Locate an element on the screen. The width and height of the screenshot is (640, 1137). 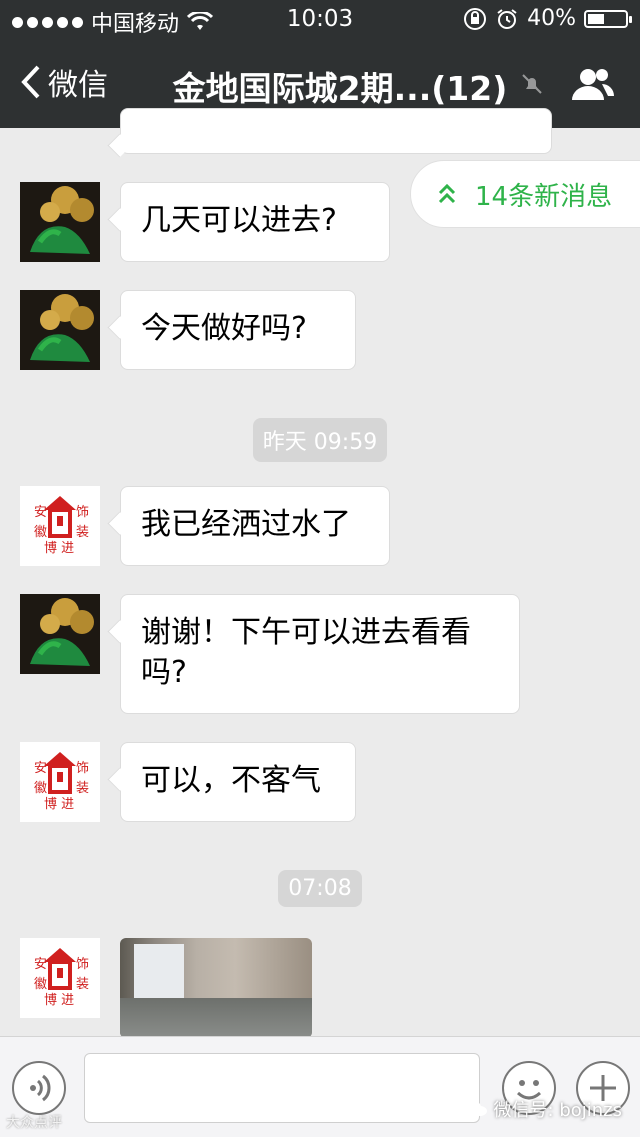
new-messages-button: 14条新消息 is located at coordinates (525, 194).